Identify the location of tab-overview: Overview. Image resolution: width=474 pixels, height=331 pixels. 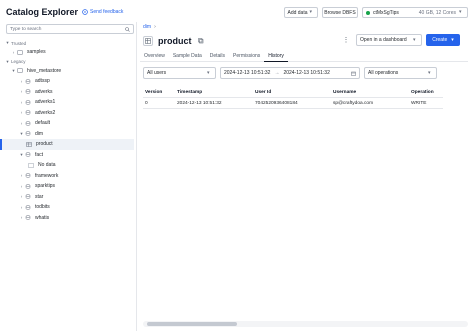
(154, 56).